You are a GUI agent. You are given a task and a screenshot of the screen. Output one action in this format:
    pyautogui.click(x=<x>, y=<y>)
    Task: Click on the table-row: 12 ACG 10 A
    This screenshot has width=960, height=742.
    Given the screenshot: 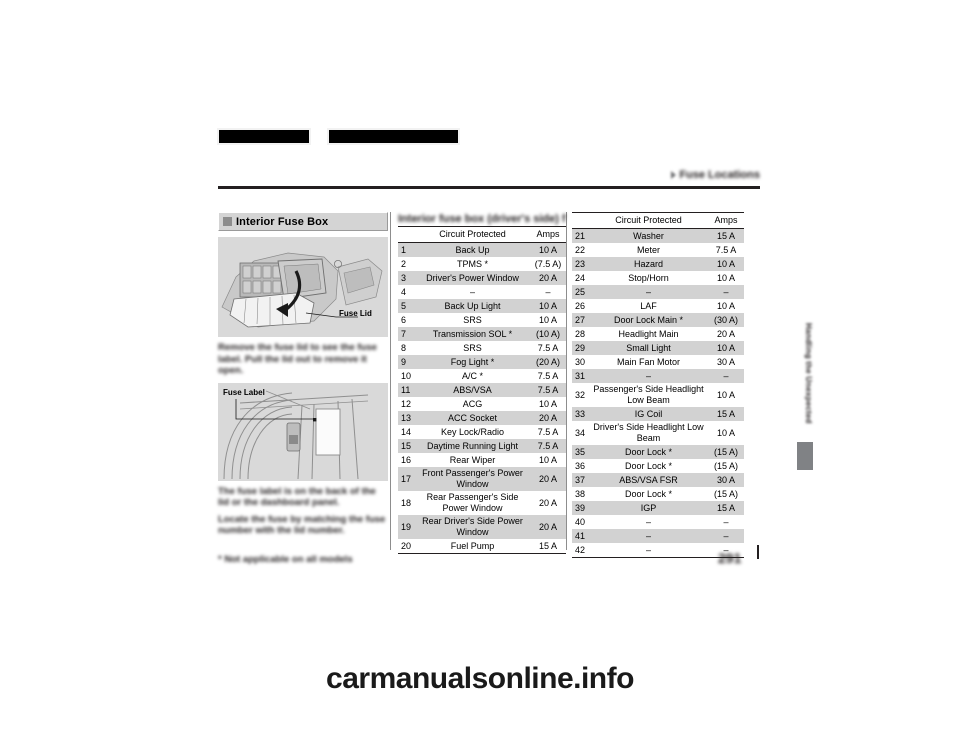 What is the action you would take?
    pyautogui.click(x=482, y=404)
    